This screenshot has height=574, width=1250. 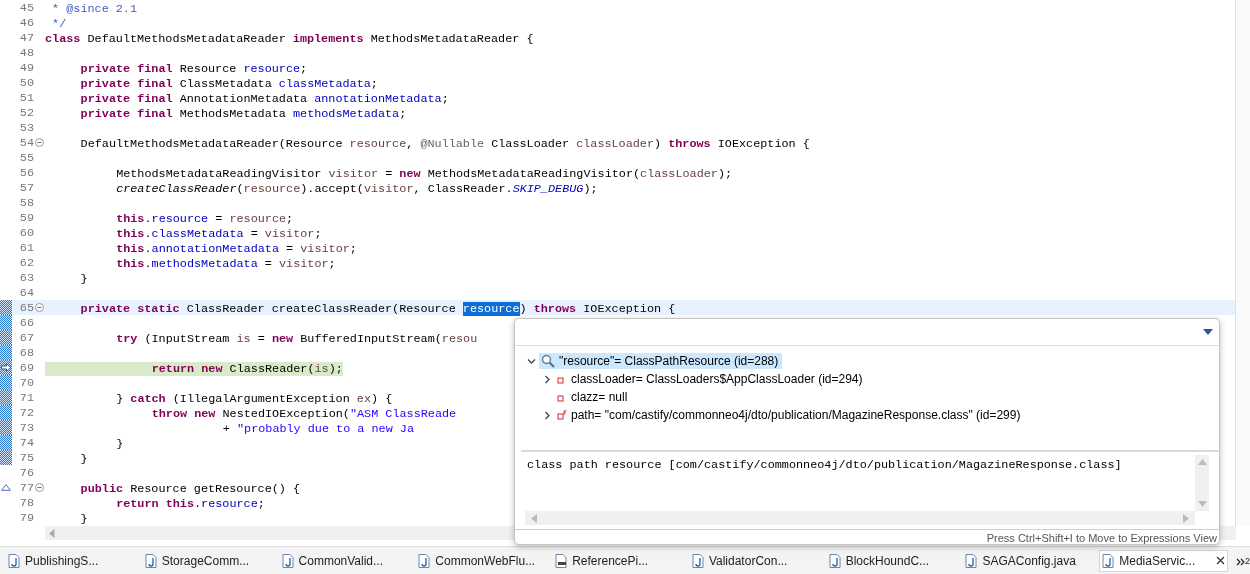 What do you see at coordinates (26, 352) in the screenshot?
I see `line-number: 68` at bounding box center [26, 352].